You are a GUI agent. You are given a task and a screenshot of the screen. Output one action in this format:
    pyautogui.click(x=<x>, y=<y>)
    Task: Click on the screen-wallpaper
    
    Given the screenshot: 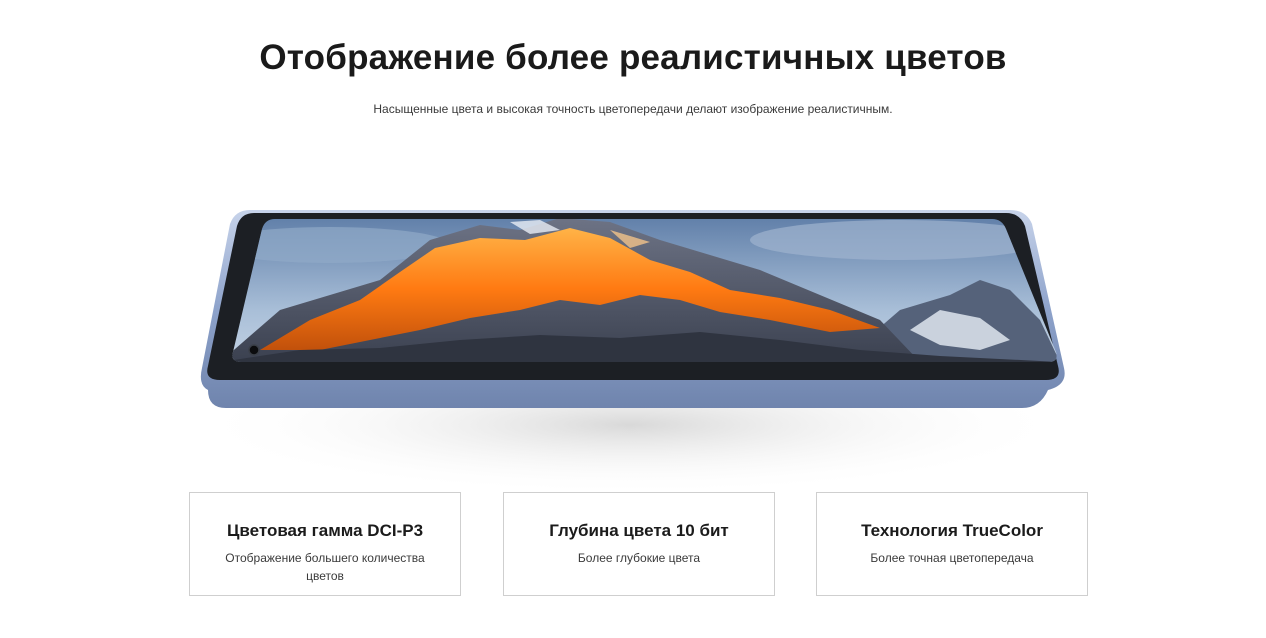 What is the action you would take?
    pyautogui.click(x=644, y=290)
    